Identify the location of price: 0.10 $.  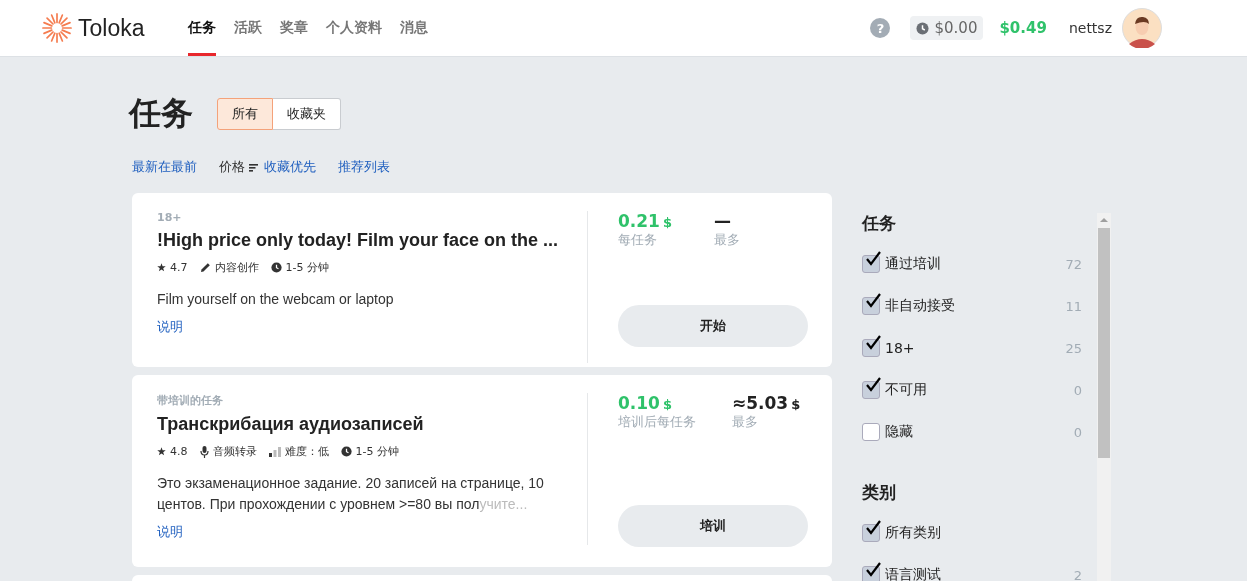
(645, 403).